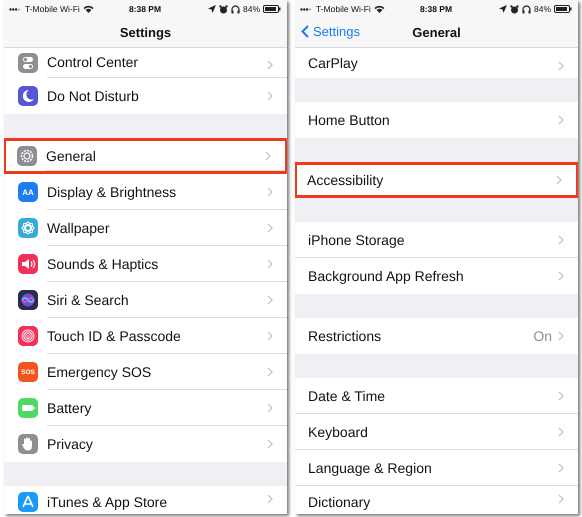  Describe the element at coordinates (333, 63) in the screenshot. I see `row-label: CarPlay` at that location.